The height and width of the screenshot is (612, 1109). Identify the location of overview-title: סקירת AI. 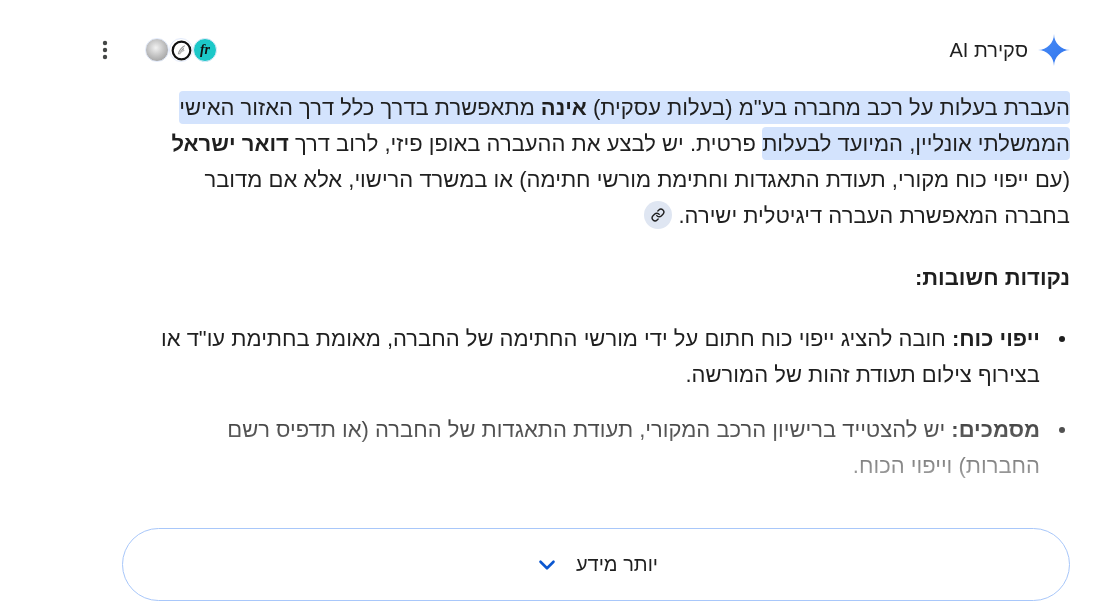
(988, 50).